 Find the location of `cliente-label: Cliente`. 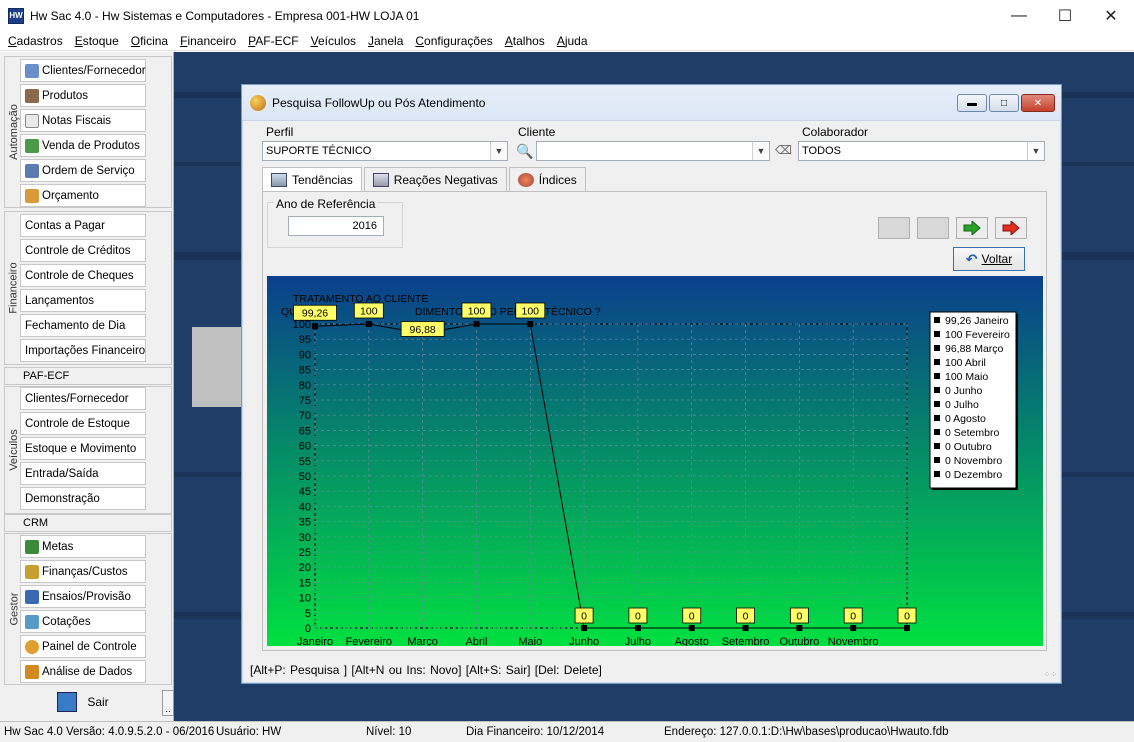

cliente-label: Cliente is located at coordinates (537, 132).